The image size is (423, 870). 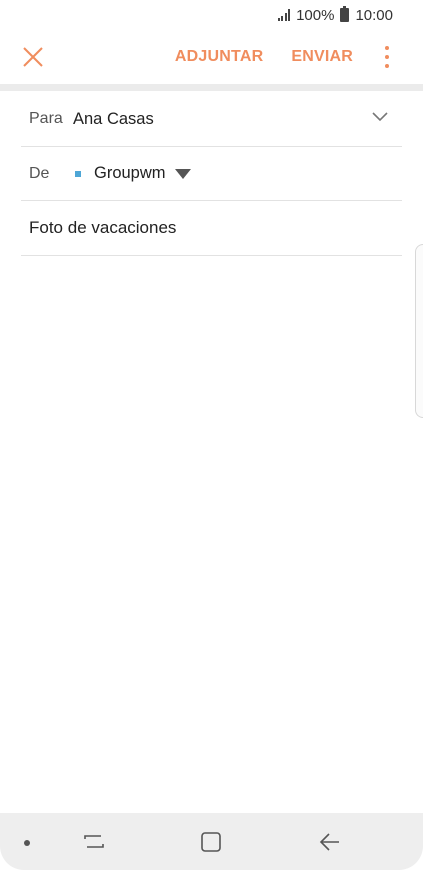 I want to click on back-icon, so click(x=330, y=842).